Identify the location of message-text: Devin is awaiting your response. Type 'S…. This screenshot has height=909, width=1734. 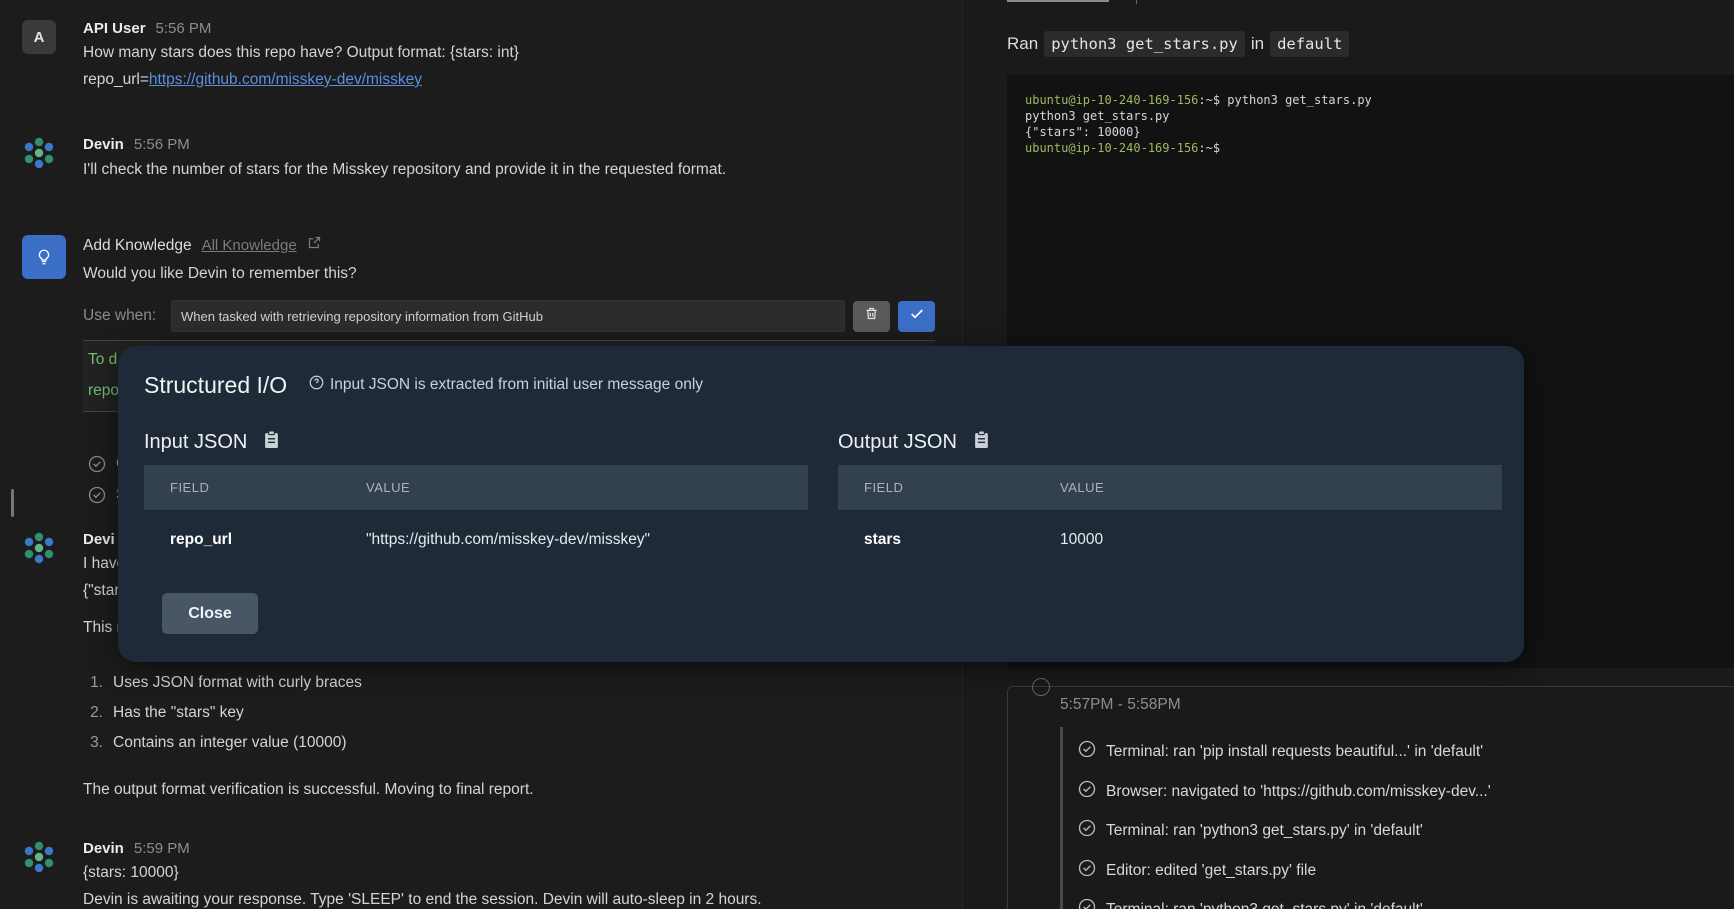
(422, 899).